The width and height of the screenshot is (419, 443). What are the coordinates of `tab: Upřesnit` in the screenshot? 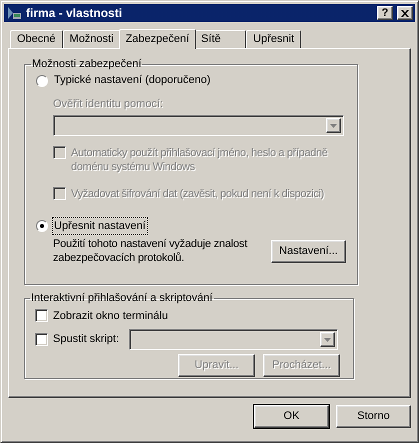 It's located at (274, 39).